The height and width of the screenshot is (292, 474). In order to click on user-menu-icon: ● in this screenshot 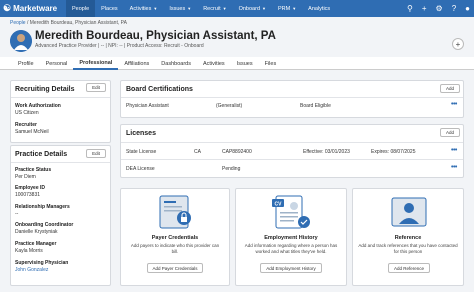, I will do `click(467, 8)`.